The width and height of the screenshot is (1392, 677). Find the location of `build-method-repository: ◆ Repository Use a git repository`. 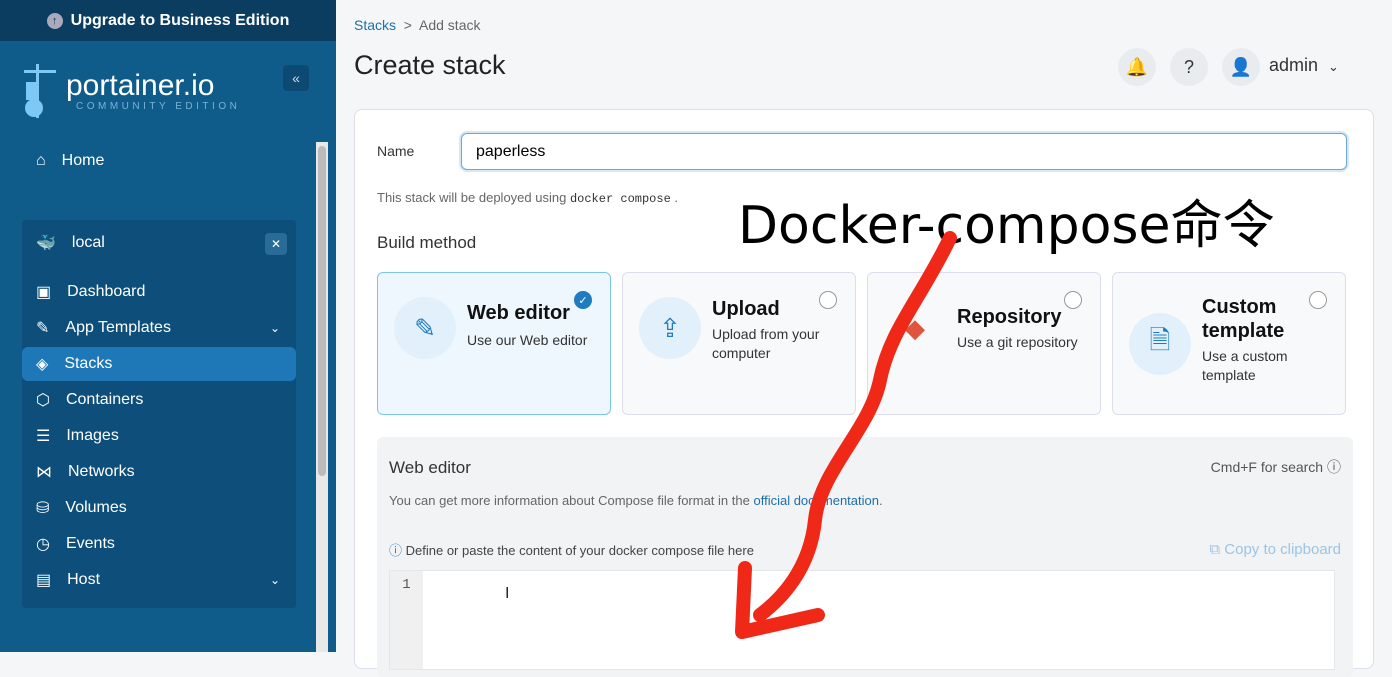

build-method-repository: ◆ Repository Use a git repository is located at coordinates (984, 343).